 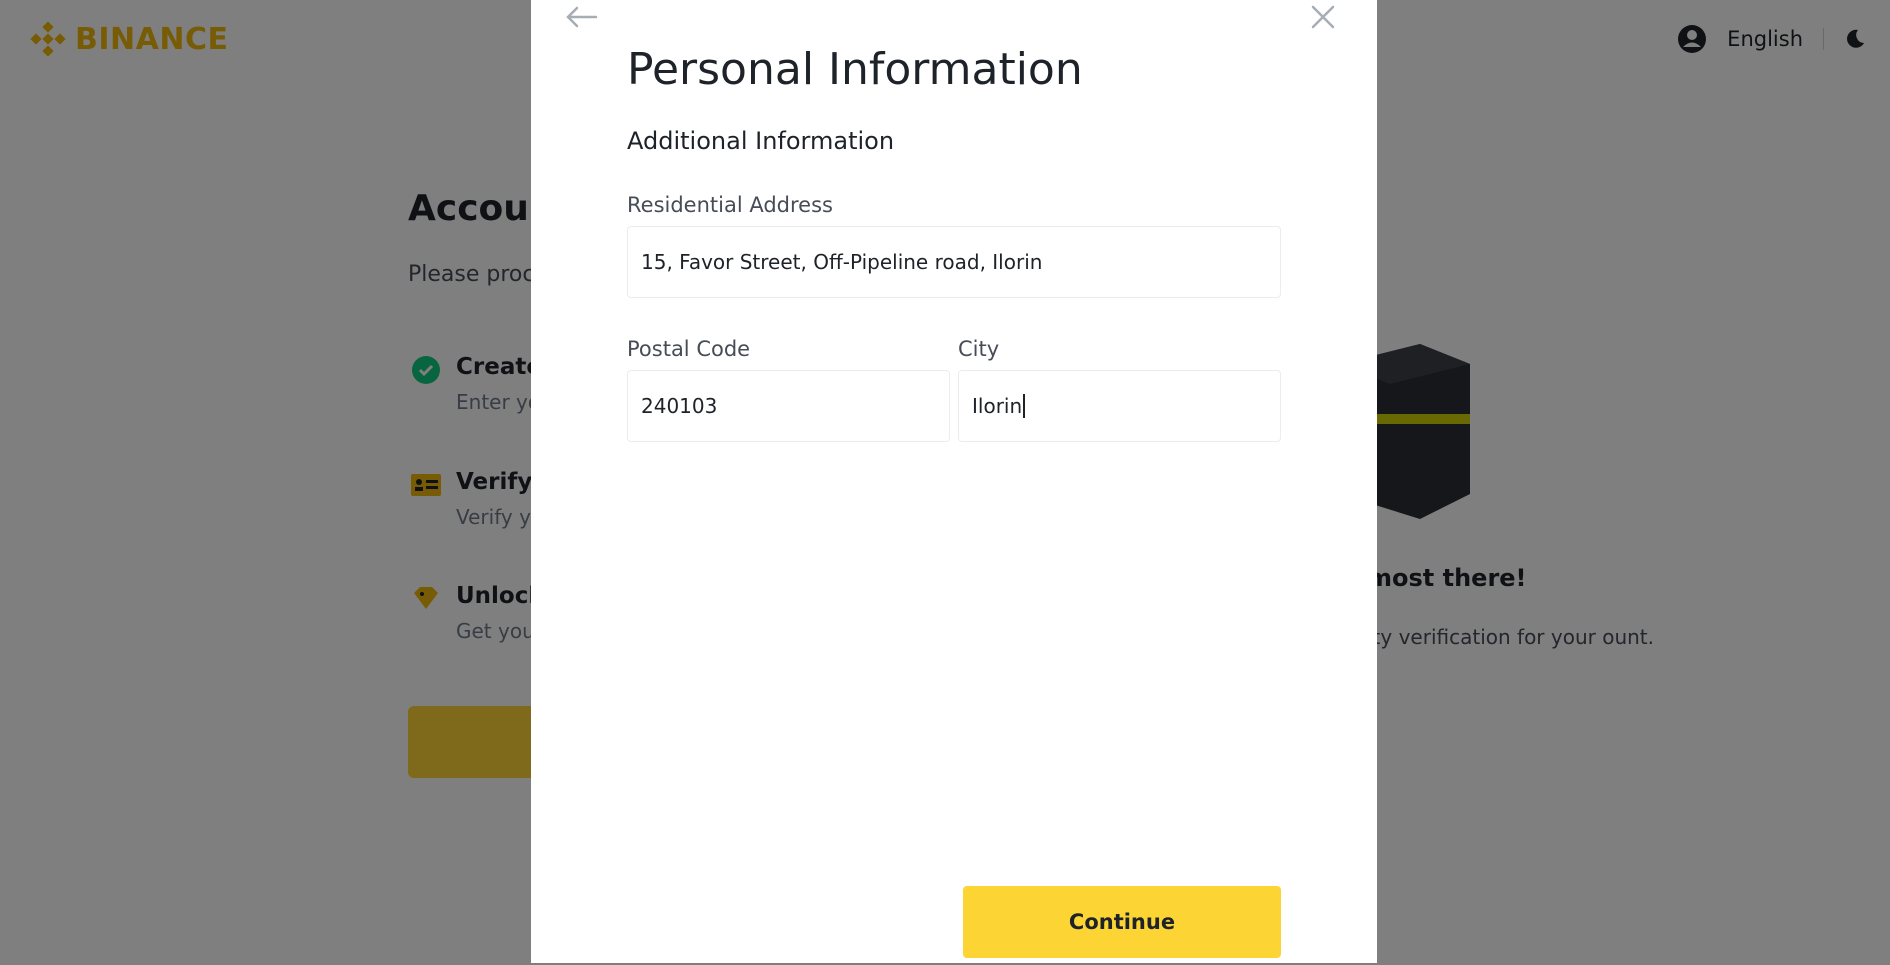 What do you see at coordinates (1024, 406) in the screenshot?
I see `text-caret` at bounding box center [1024, 406].